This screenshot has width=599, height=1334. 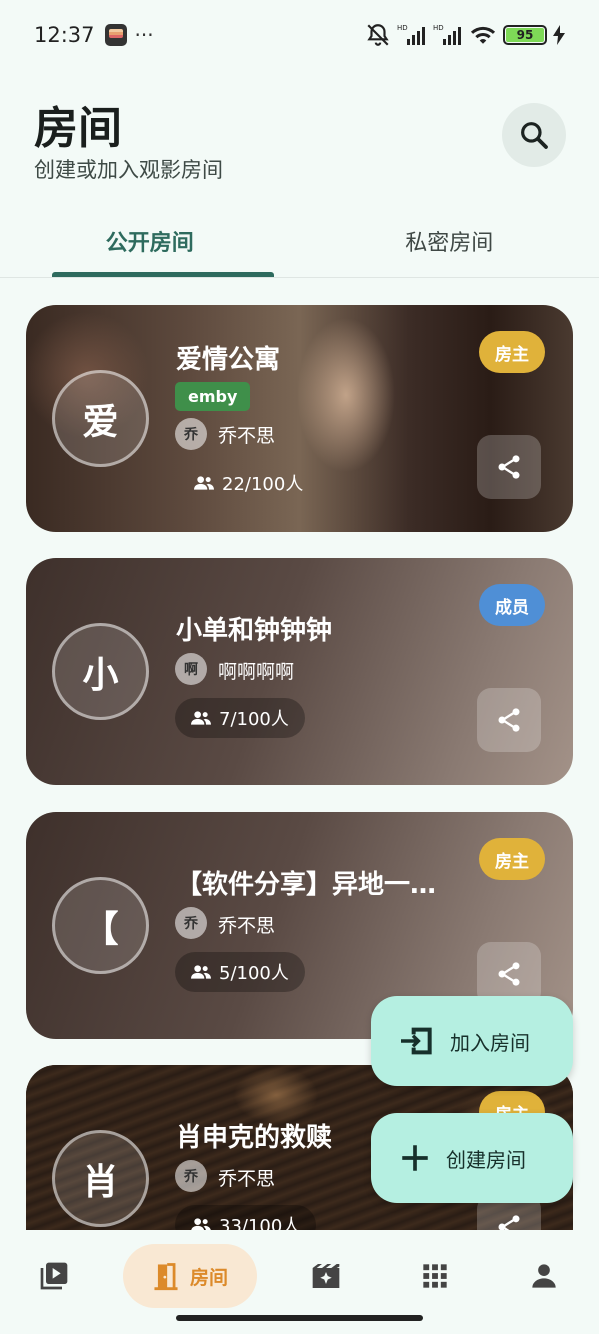 I want to click on room-avatar: 小, so click(x=100, y=671).